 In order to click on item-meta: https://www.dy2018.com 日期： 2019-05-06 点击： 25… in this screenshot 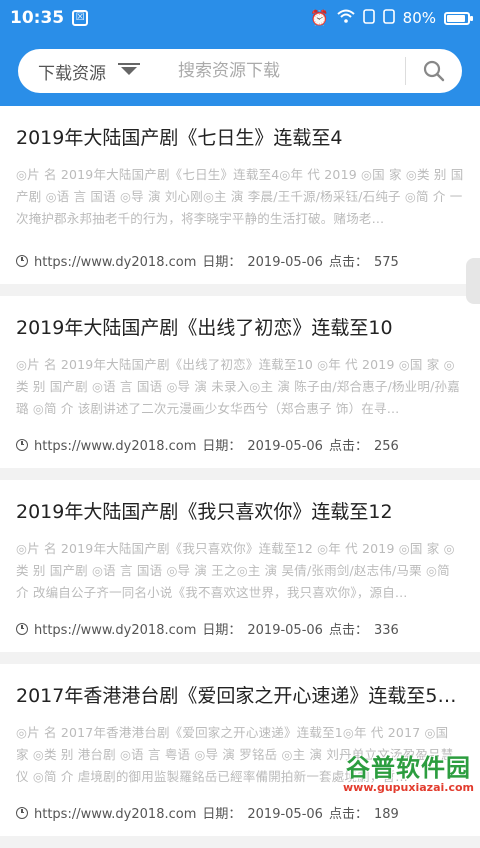, I will do `click(210, 444)`.